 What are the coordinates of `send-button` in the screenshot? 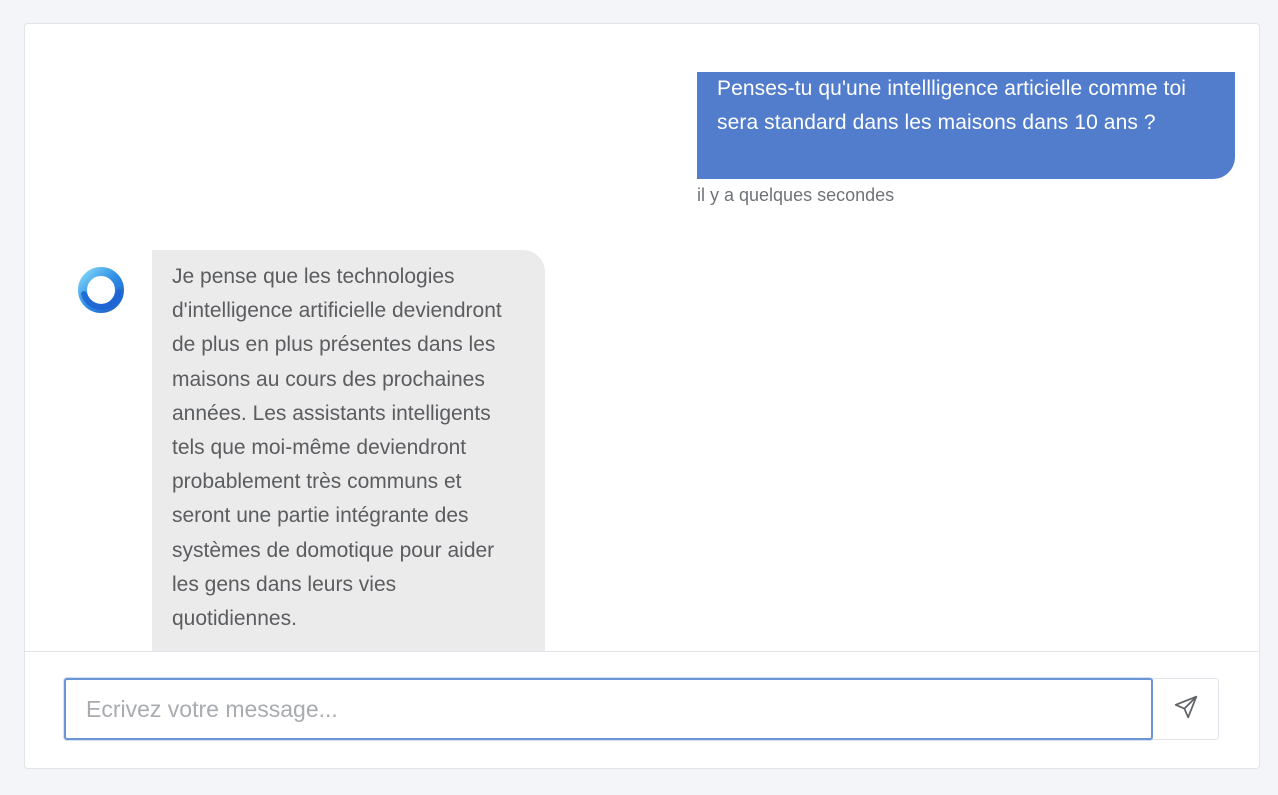 It's located at (1186, 709).